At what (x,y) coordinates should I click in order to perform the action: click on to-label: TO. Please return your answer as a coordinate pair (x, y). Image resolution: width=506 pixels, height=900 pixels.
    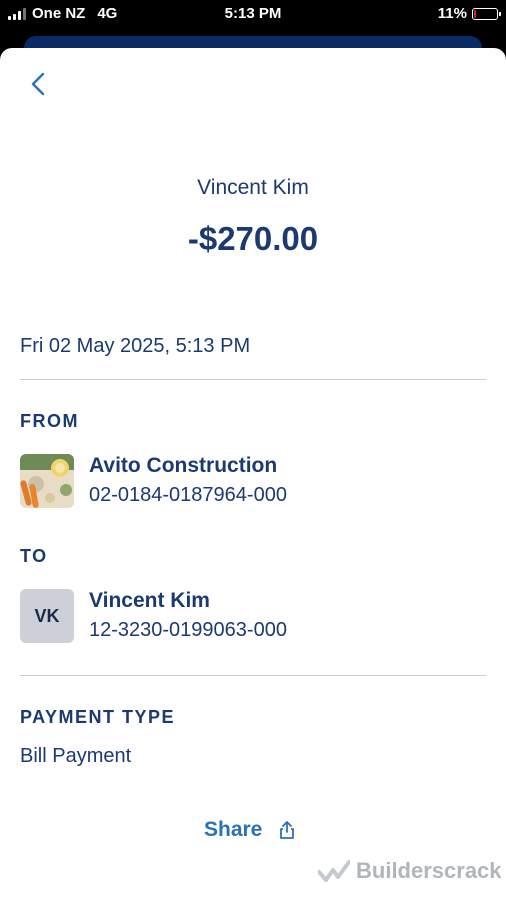
    Looking at the image, I should click on (34, 556).